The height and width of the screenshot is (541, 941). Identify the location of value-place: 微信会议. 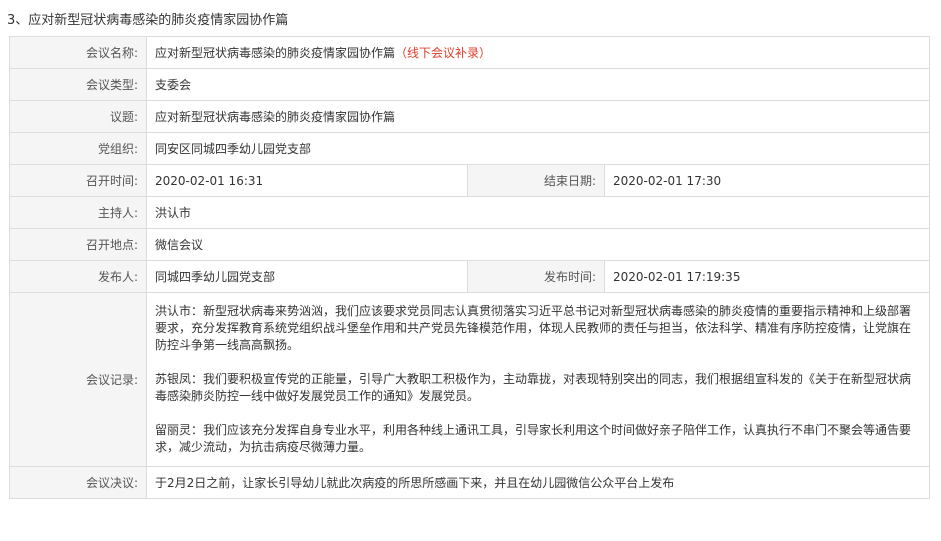
(538, 244).